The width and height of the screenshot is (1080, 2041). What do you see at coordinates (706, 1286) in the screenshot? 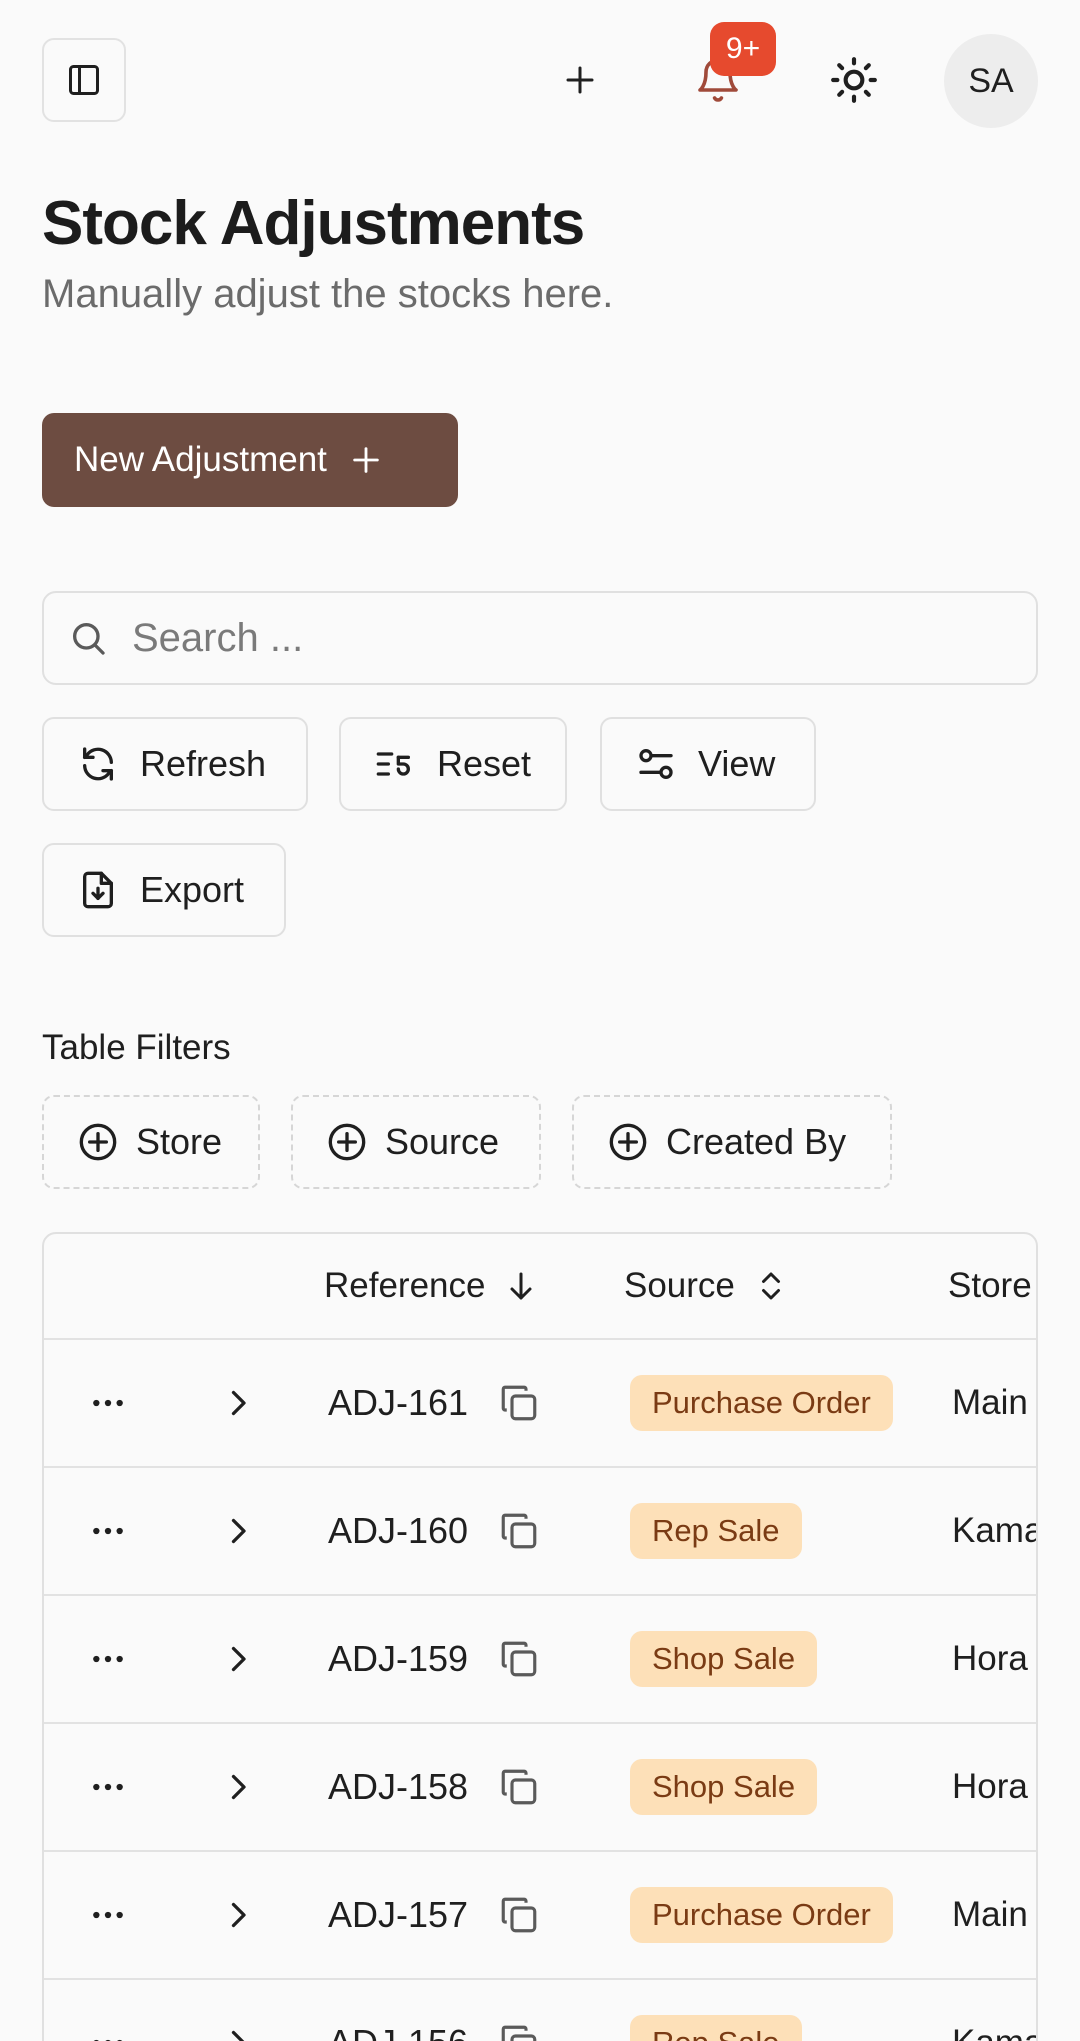
I see `column-source: Source` at bounding box center [706, 1286].